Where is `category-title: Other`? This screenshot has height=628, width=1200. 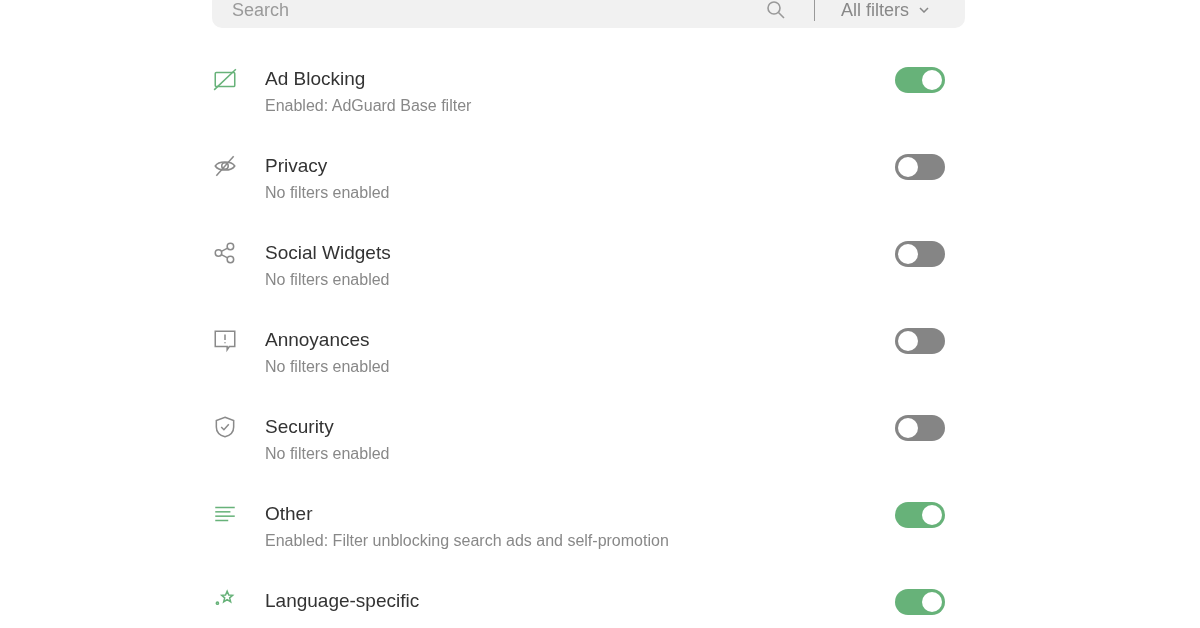
category-title: Other is located at coordinates (289, 514).